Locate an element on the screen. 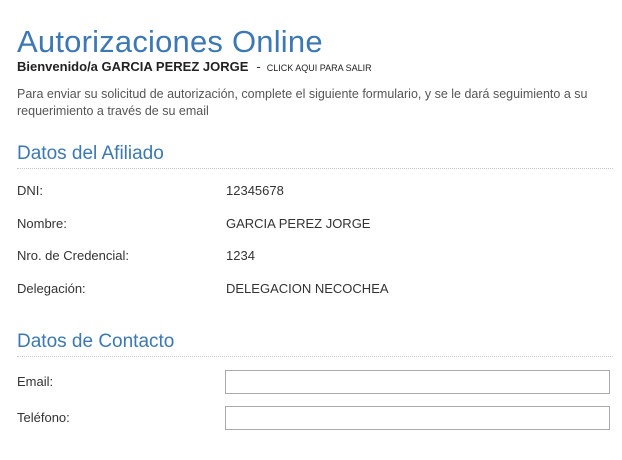 The height and width of the screenshot is (460, 622). phone-field is located at coordinates (417, 418).